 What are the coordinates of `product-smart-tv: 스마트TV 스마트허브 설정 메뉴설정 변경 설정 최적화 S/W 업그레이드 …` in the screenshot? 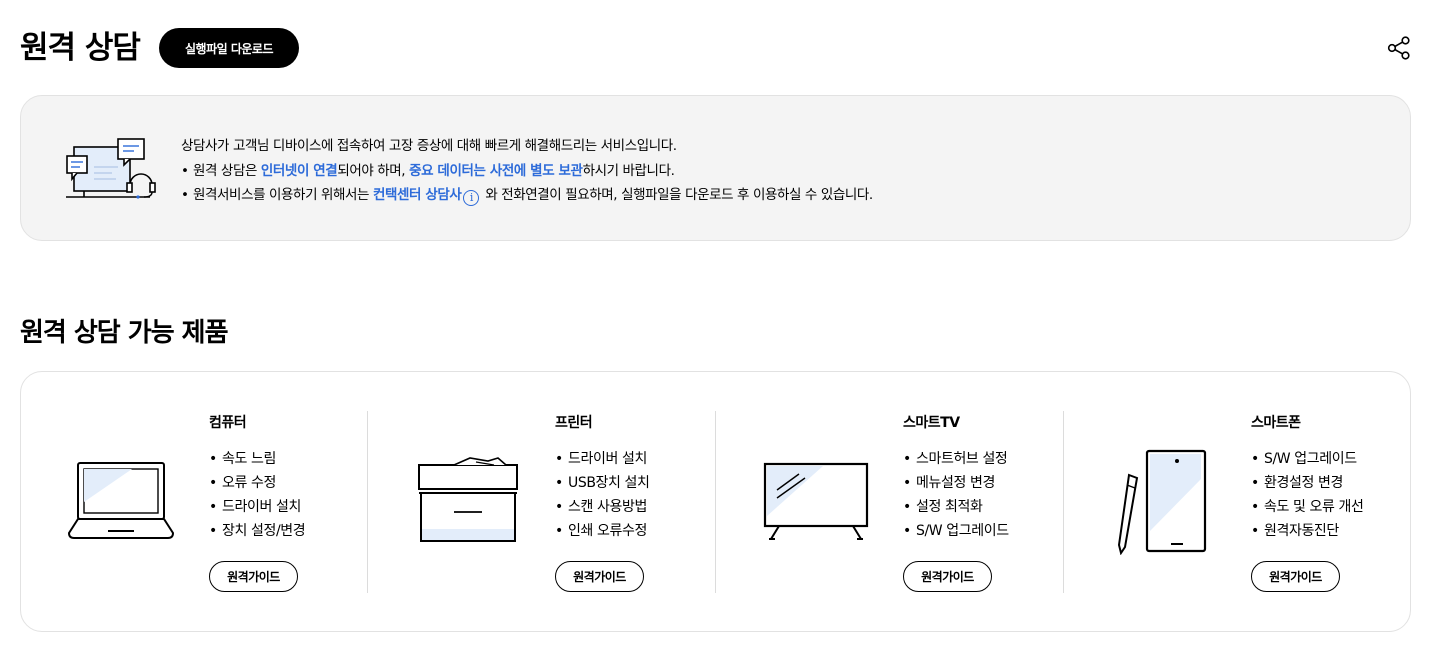 It's located at (889, 502).